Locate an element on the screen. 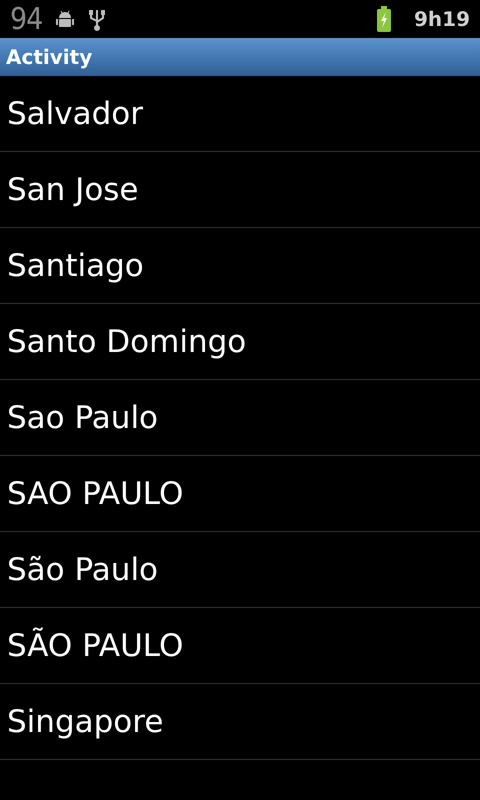 This screenshot has width=480, height=800. usb-icon is located at coordinates (97, 19).